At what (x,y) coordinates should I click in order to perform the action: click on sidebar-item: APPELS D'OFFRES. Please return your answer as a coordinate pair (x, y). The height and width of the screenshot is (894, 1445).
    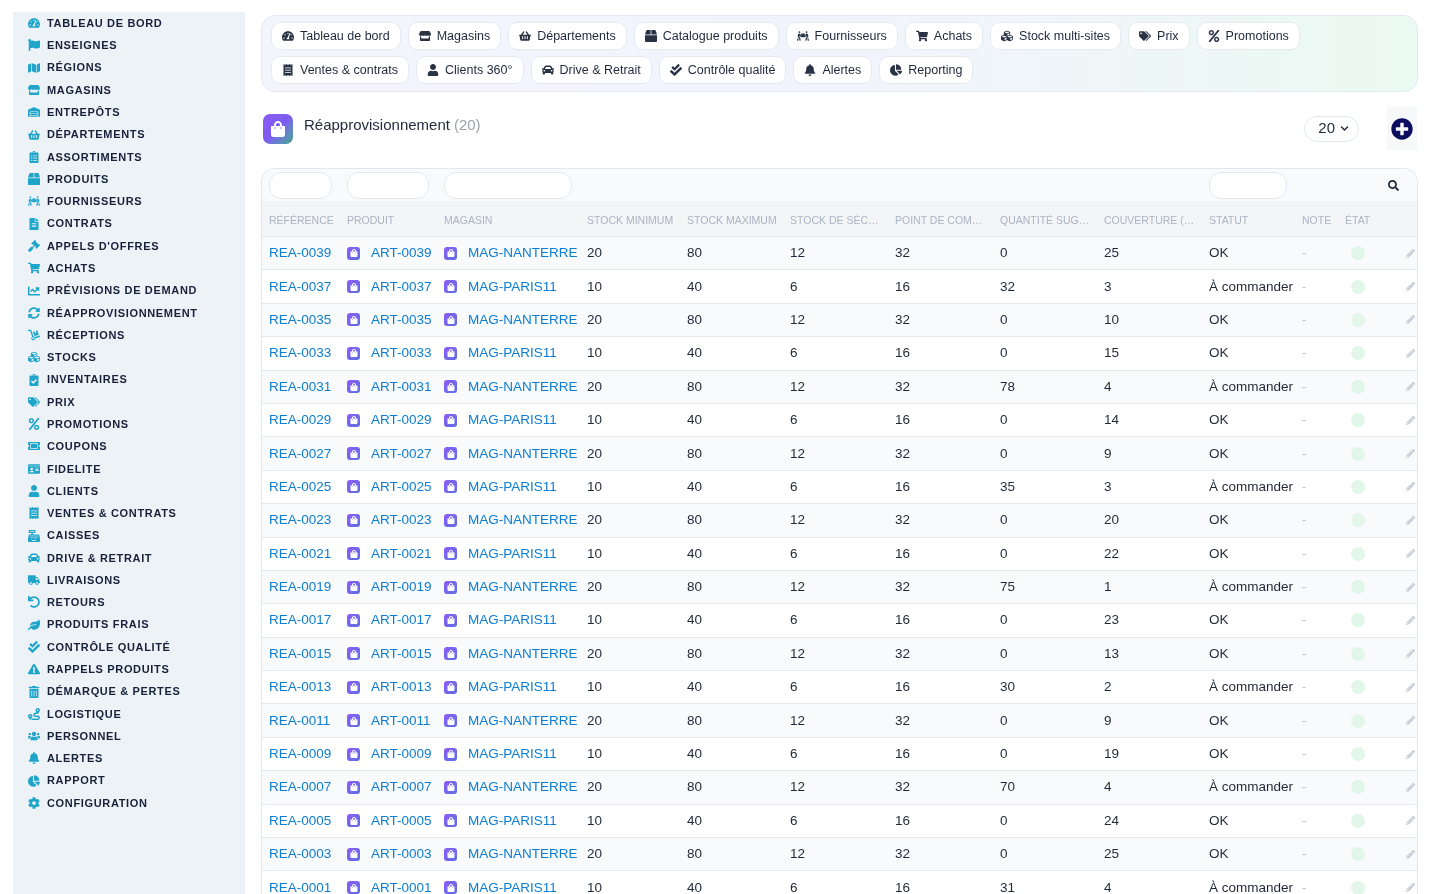
    Looking at the image, I should click on (129, 246).